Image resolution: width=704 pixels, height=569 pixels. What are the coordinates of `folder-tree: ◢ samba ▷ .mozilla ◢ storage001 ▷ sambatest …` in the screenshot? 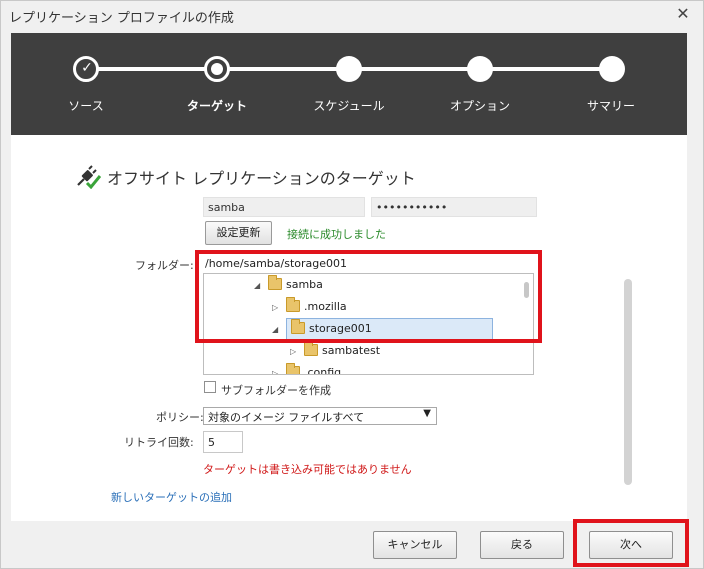 It's located at (368, 324).